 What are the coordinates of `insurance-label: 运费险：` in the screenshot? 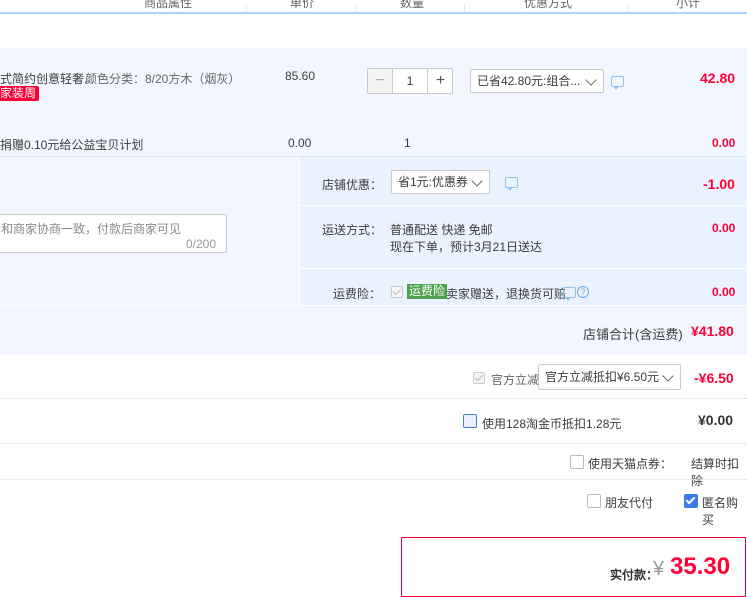 It's located at (357, 294).